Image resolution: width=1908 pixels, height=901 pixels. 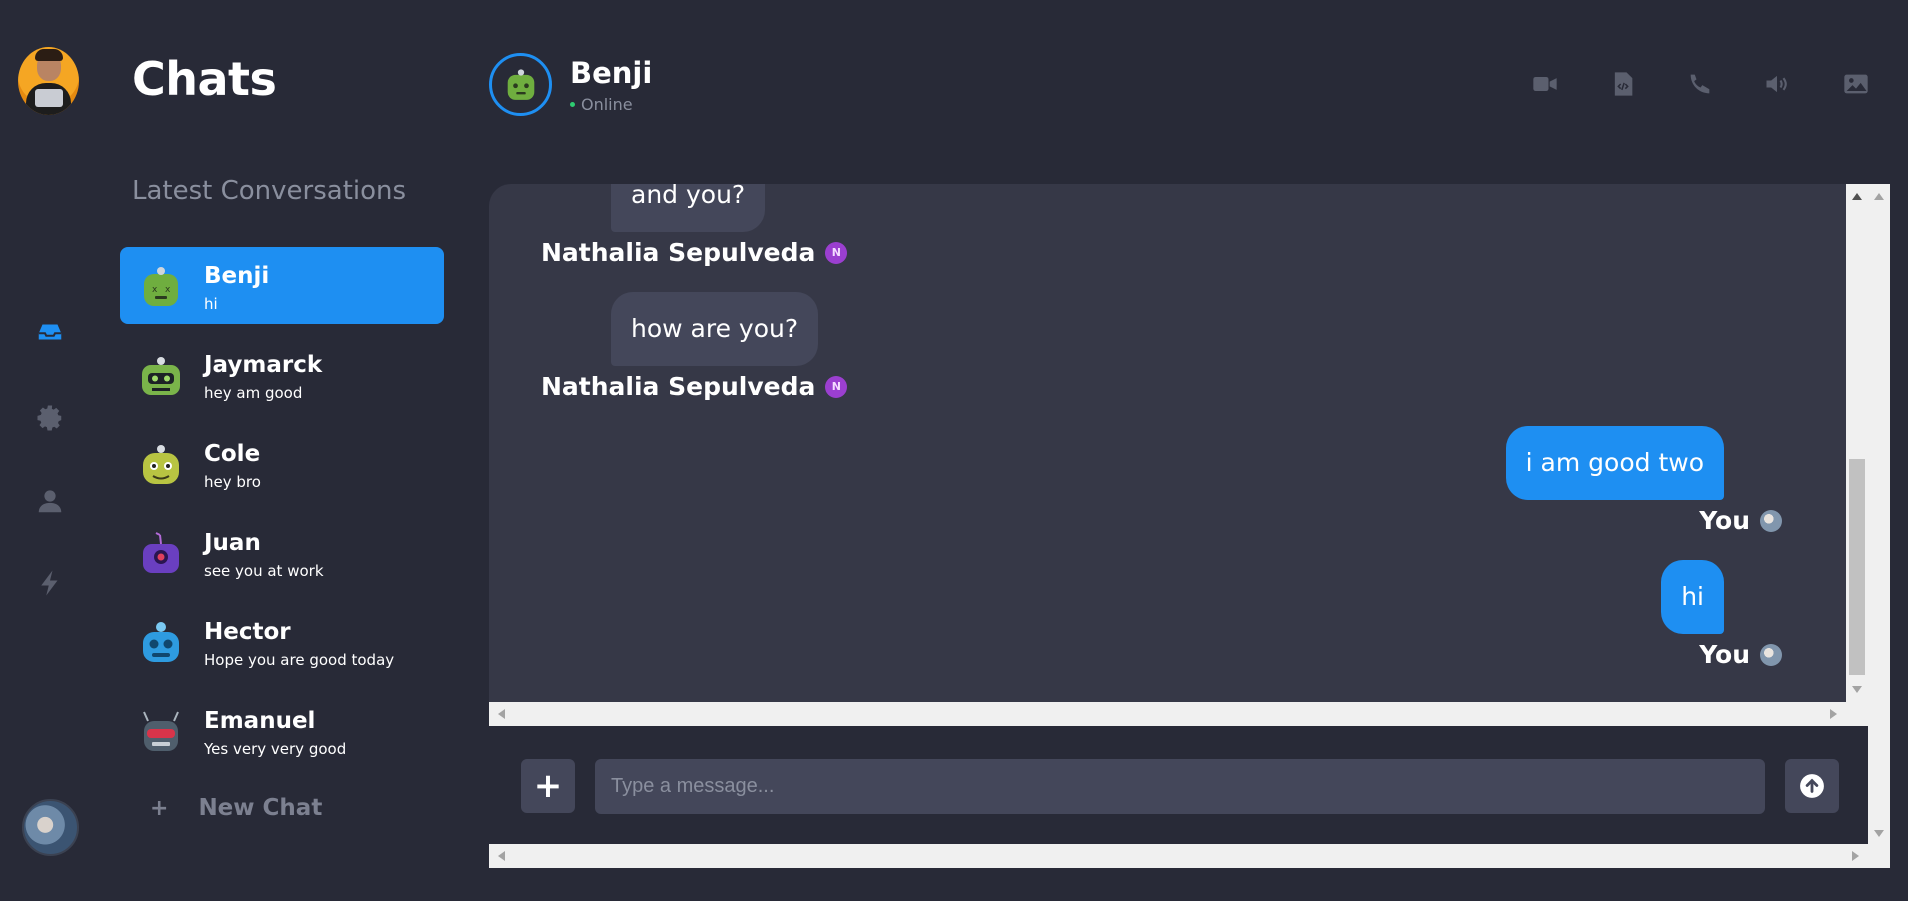 I want to click on conversation-item-juan: Juan see you at work, so click(x=282, y=552).